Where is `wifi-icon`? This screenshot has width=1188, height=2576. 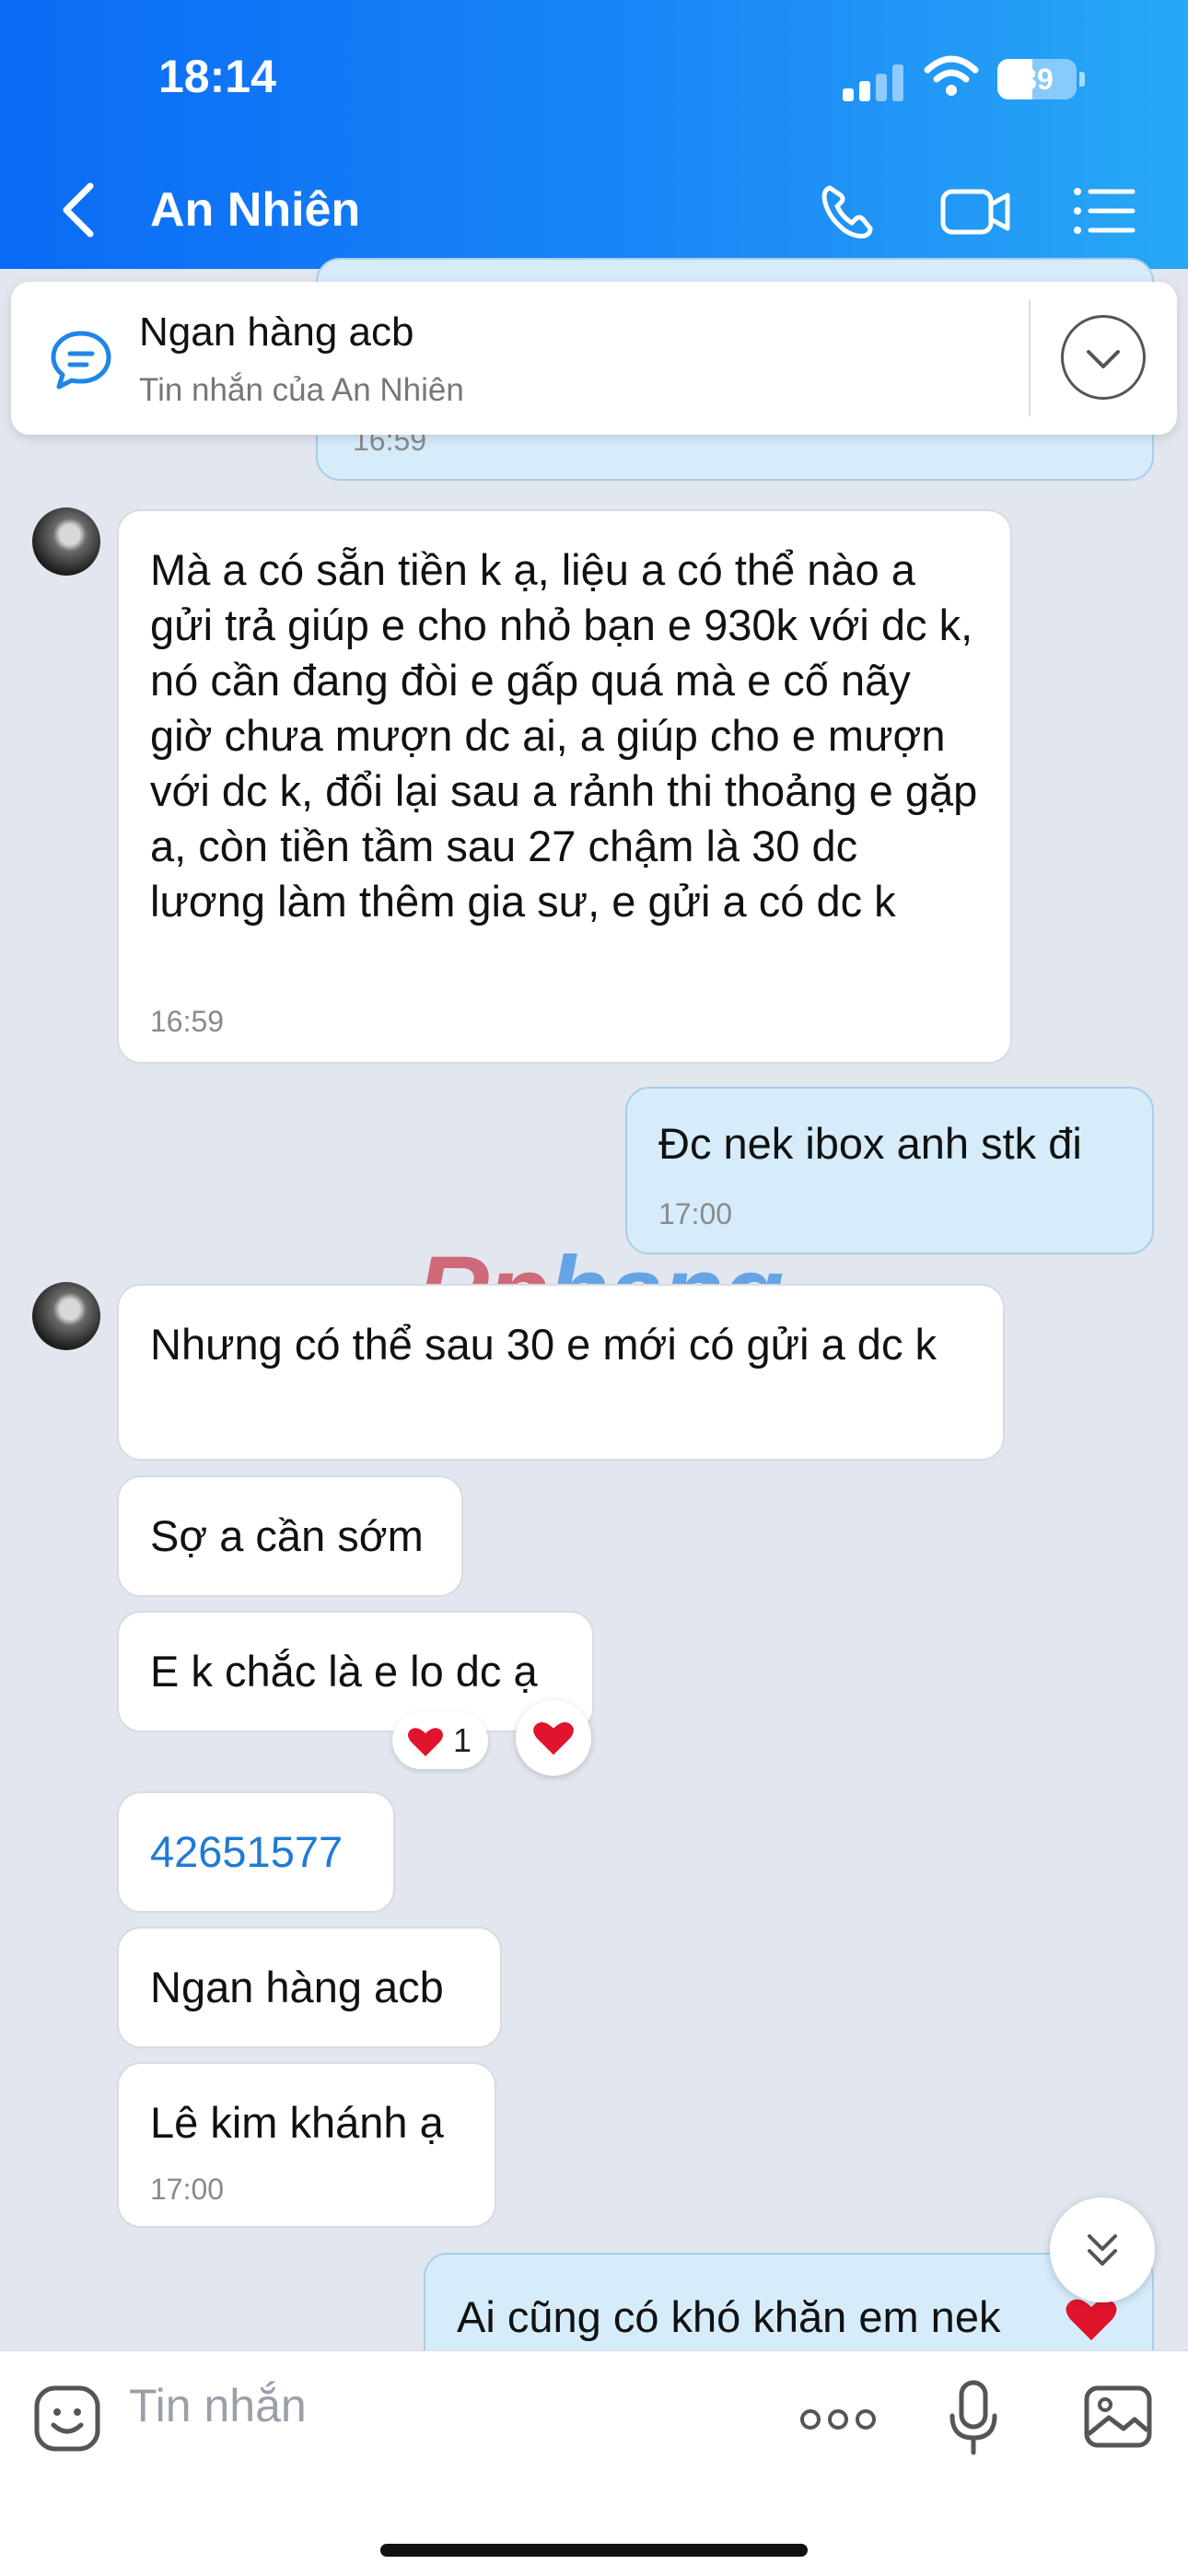 wifi-icon is located at coordinates (951, 75).